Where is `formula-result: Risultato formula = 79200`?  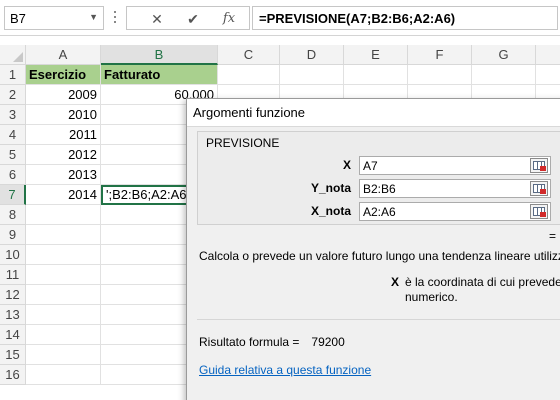 formula-result: Risultato formula = 79200 is located at coordinates (272, 342).